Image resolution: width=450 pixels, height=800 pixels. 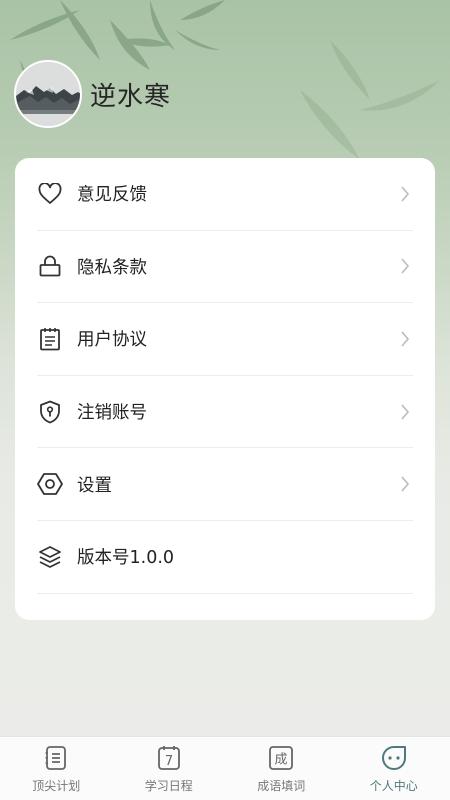 I want to click on idiom-icon: 成, so click(x=281, y=758).